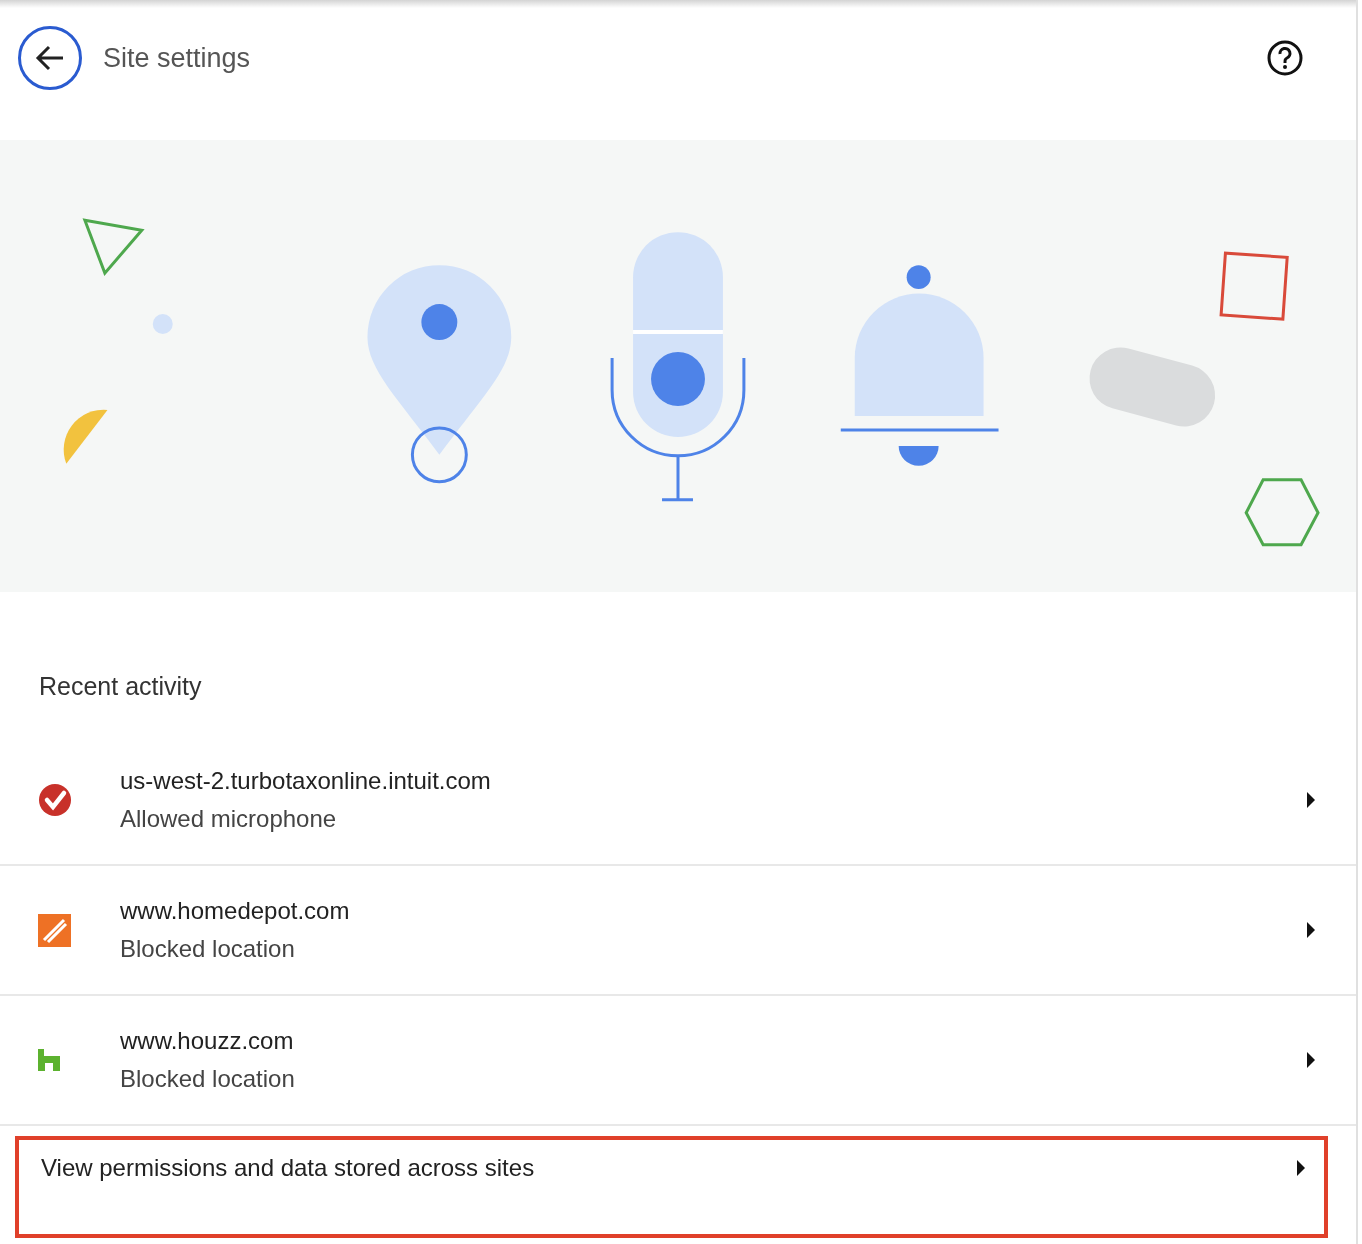 This screenshot has height=1244, width=1362. What do you see at coordinates (678, 801) in the screenshot?
I see `site-row: us-west-2.turbotaxonline.intuit.com Allowed microphone` at bounding box center [678, 801].